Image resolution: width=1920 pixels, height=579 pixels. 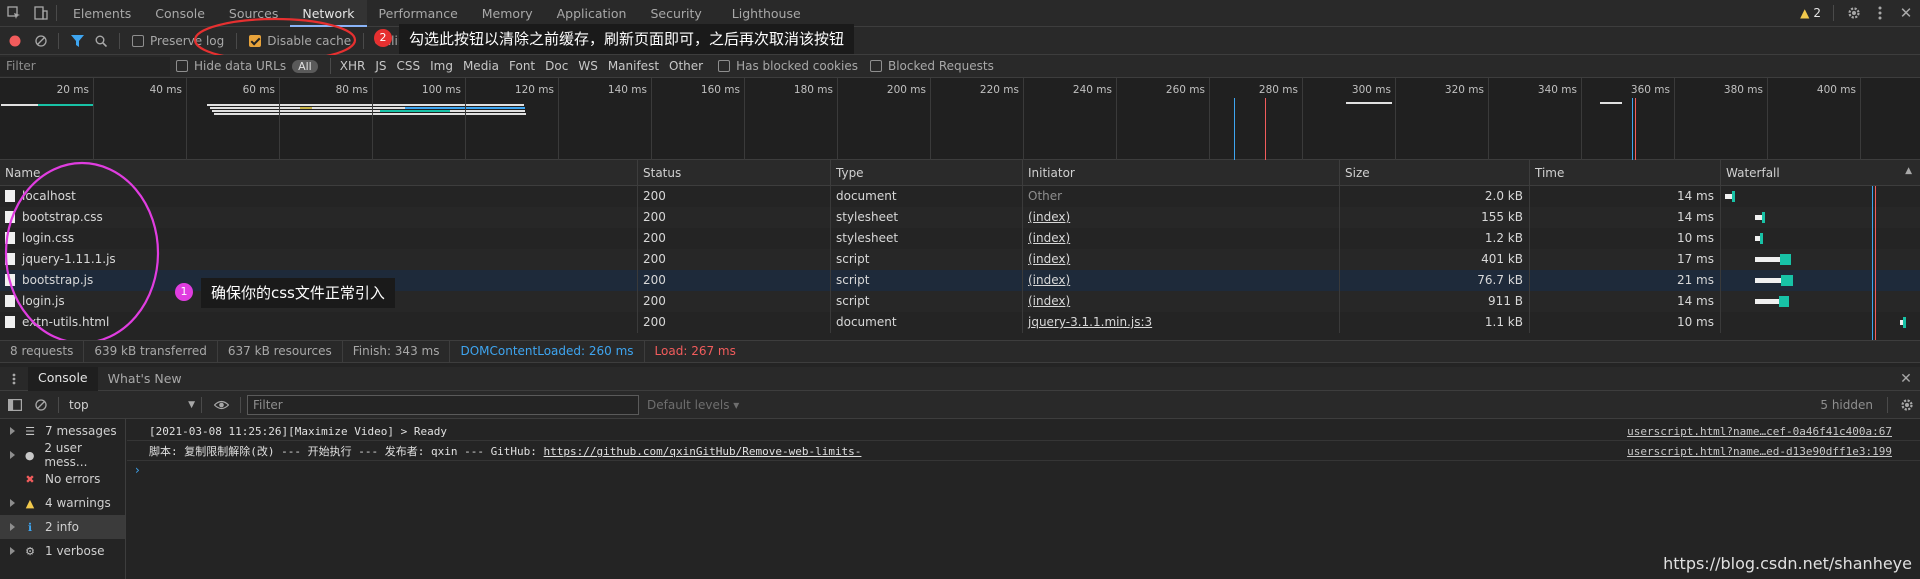 What do you see at coordinates (14, 13) in the screenshot?
I see `inspect-element-icon` at bounding box center [14, 13].